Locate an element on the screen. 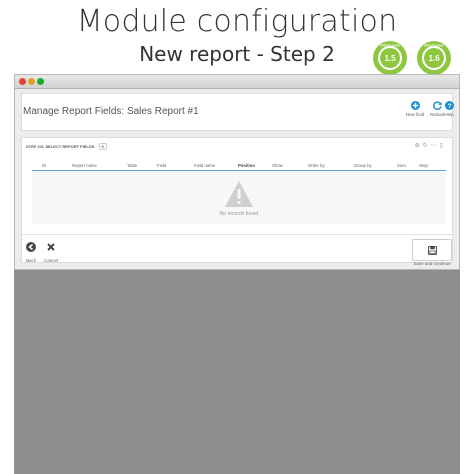 This screenshot has height=474, width=474. close-window-icon is located at coordinates (22, 81).